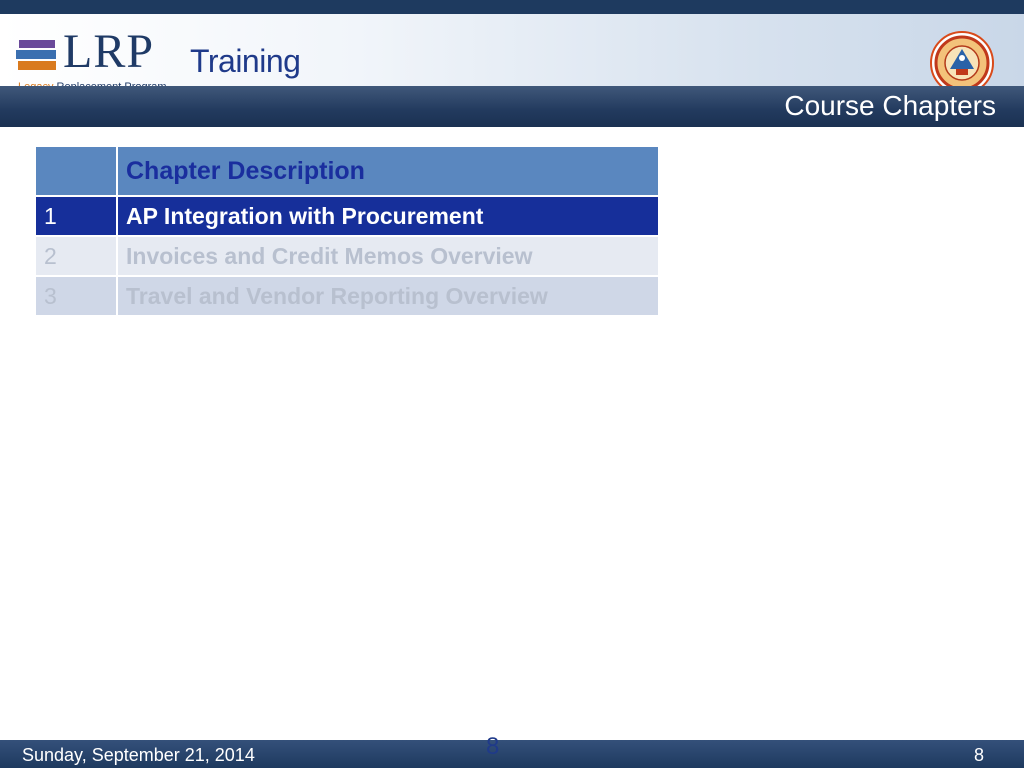 The image size is (1024, 768). What do you see at coordinates (138, 755) in the screenshot?
I see `footer-date: Sunday, September 21, 2014` at bounding box center [138, 755].